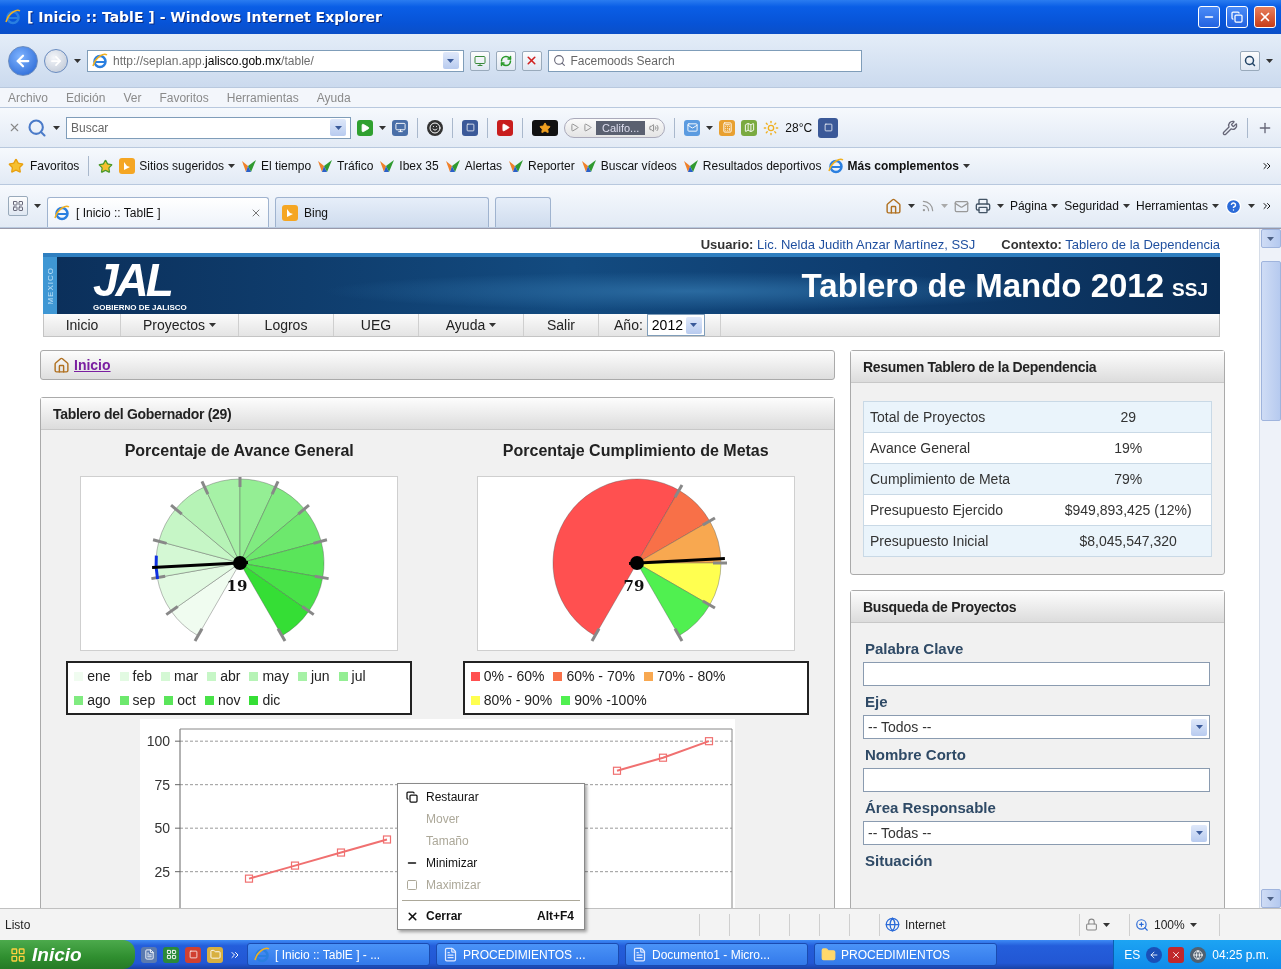  What do you see at coordinates (954, 448) in the screenshot?
I see `table-cell: Avance General` at bounding box center [954, 448].